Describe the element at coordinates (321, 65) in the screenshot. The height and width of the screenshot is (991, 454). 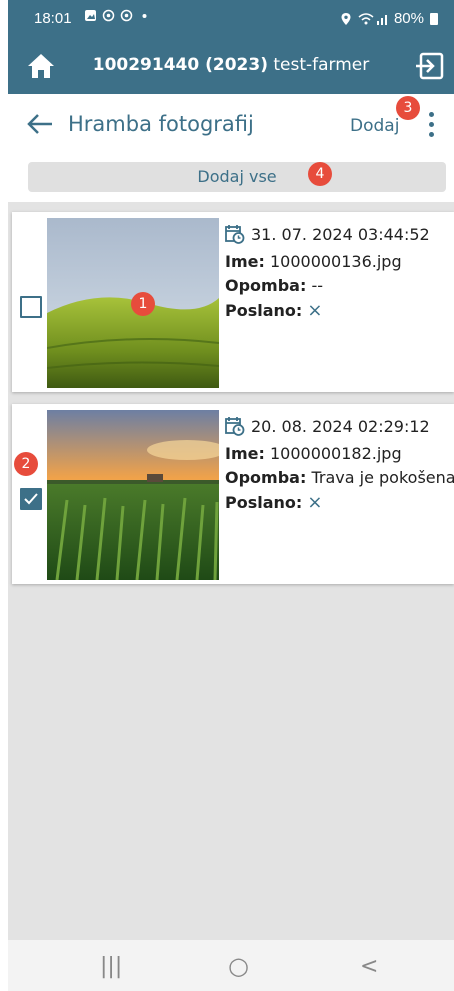
I see `user-name: test-farmer` at that location.